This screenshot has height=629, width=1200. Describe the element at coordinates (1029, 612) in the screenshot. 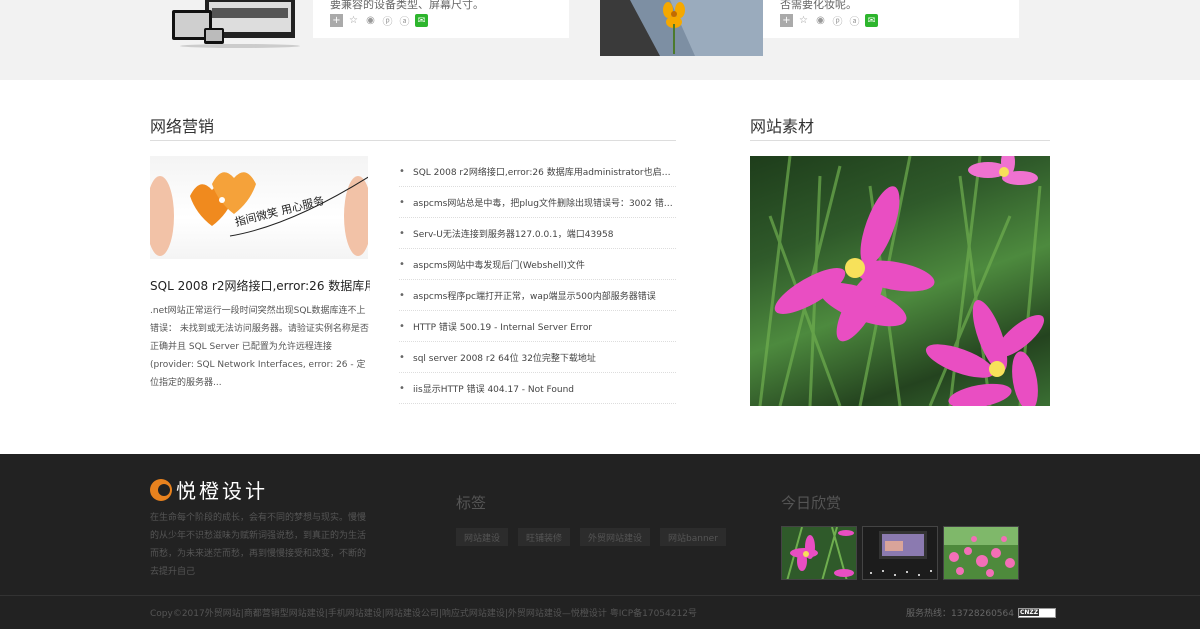

I see `cnzz-label: CNZZ` at that location.